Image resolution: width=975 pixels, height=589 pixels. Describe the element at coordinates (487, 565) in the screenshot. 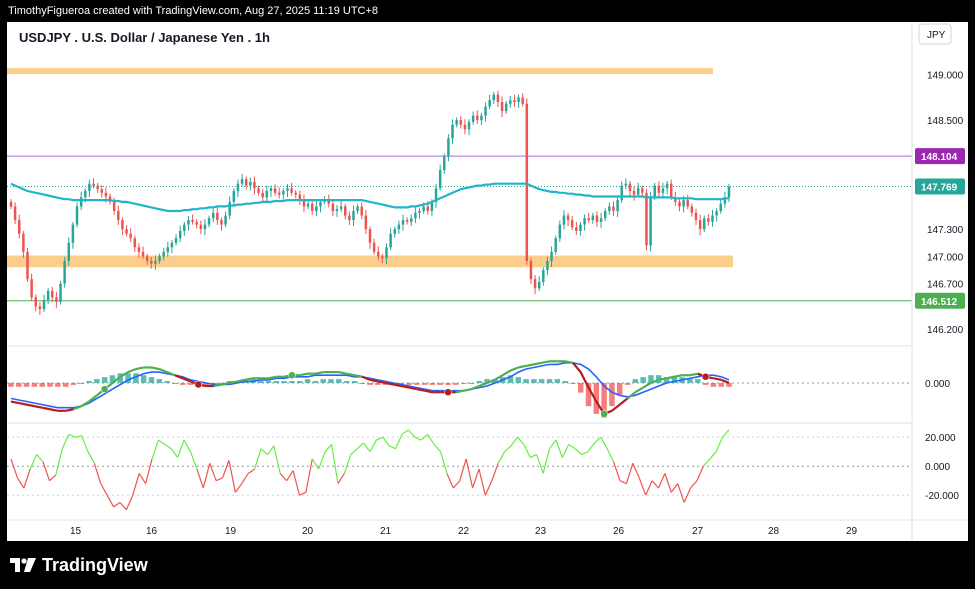

I see `footer: TradingView` at that location.